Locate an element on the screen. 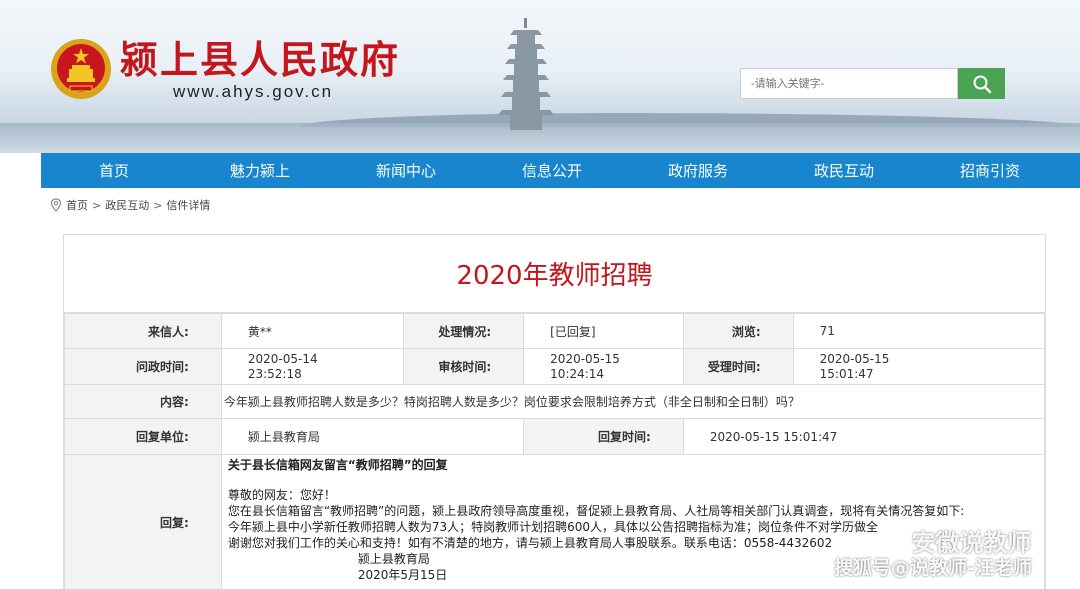  reply-title: 关于县长信箱网友留言“教师招聘”的回复 is located at coordinates (337, 465).